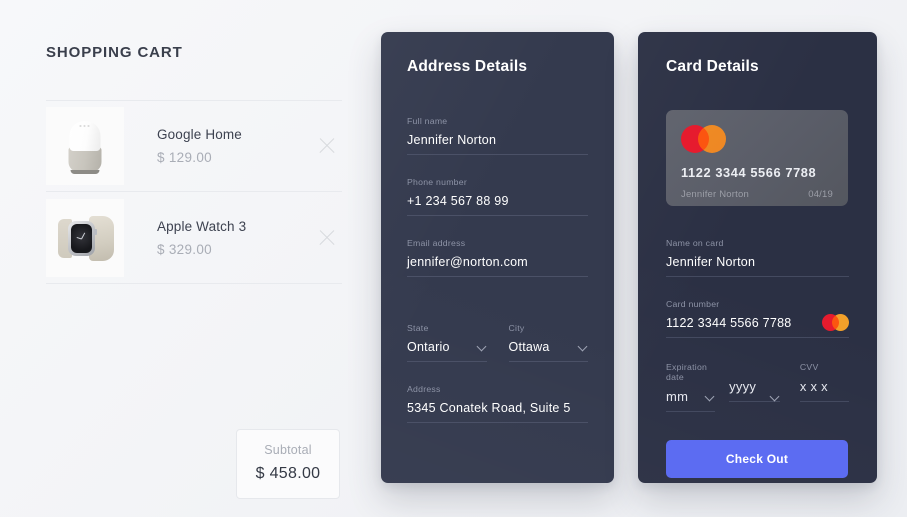 This screenshot has width=907, height=517. What do you see at coordinates (288, 473) in the screenshot?
I see `subtotal-value: $ 458.00` at bounding box center [288, 473].